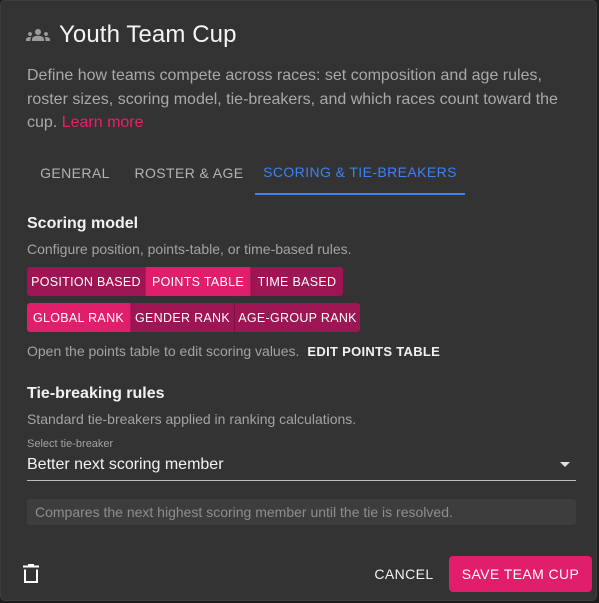 The width and height of the screenshot is (599, 603). I want to click on tie-breaker-select-label: Select tie-breaker, so click(70, 444).